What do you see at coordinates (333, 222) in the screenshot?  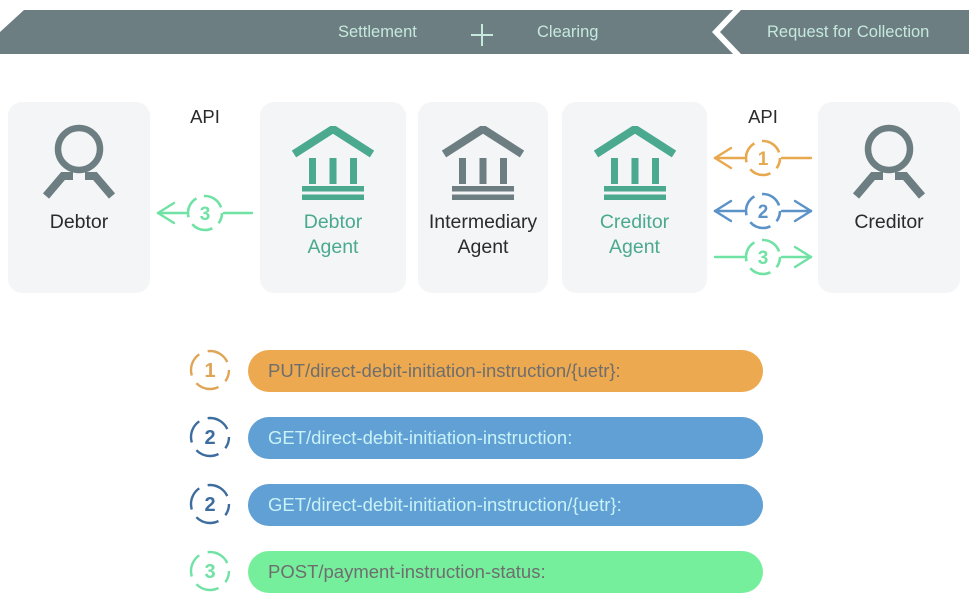 I see `actor-label-line1: Debtor` at bounding box center [333, 222].